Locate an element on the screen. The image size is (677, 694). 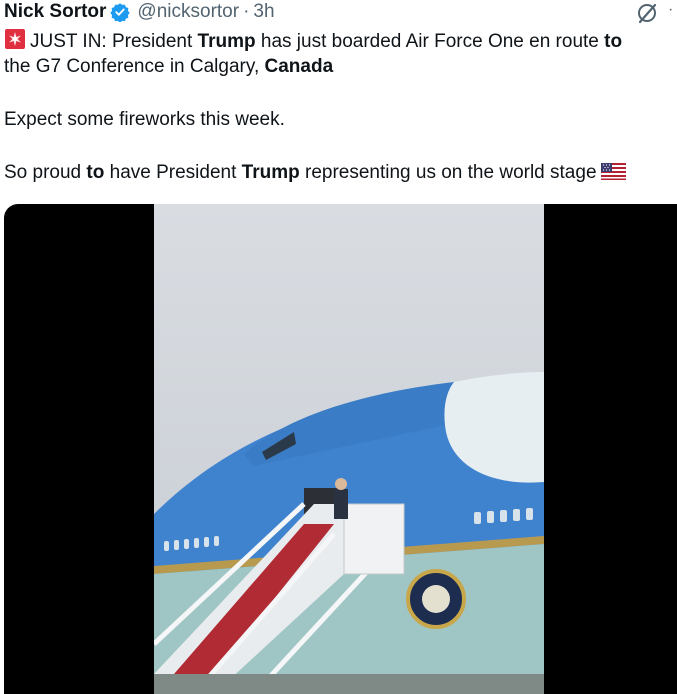
author-name: Nick Sortor is located at coordinates (55, 12).